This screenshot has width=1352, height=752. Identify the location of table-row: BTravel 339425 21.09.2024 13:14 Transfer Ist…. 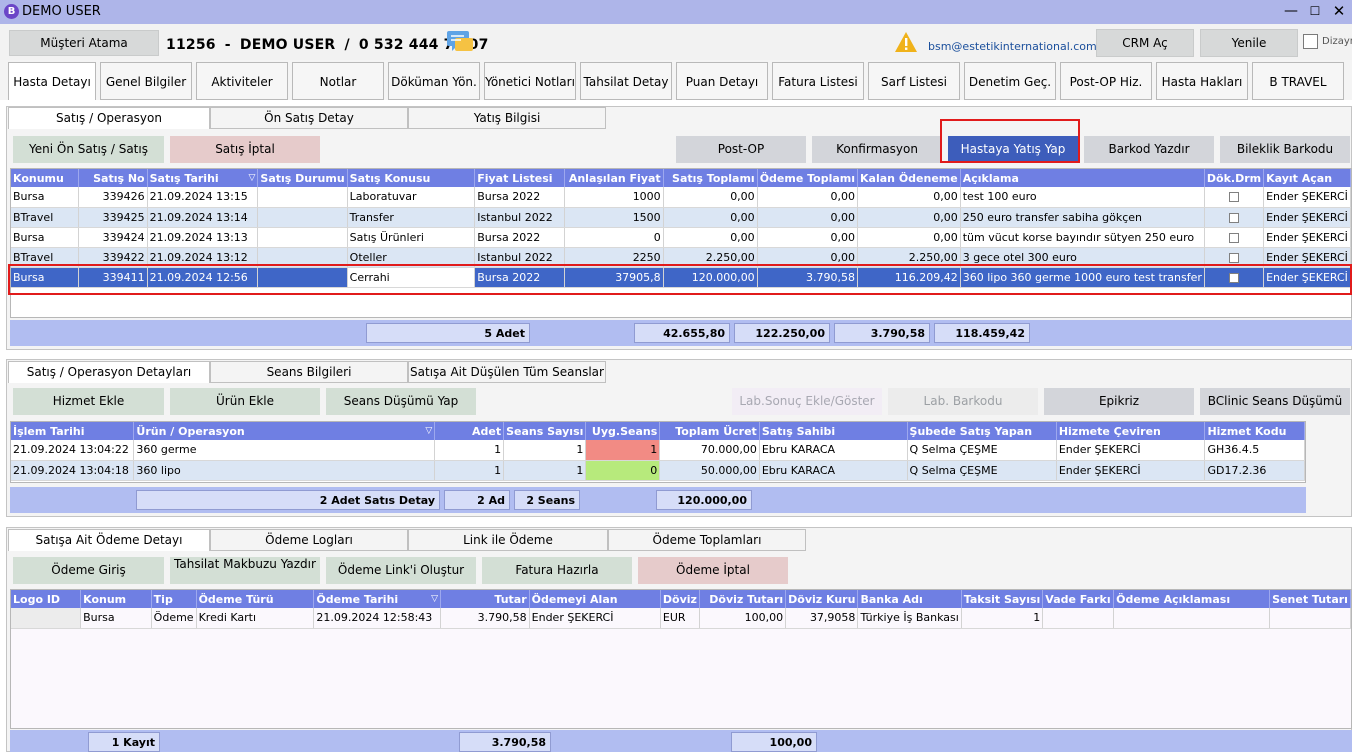
(681, 217).